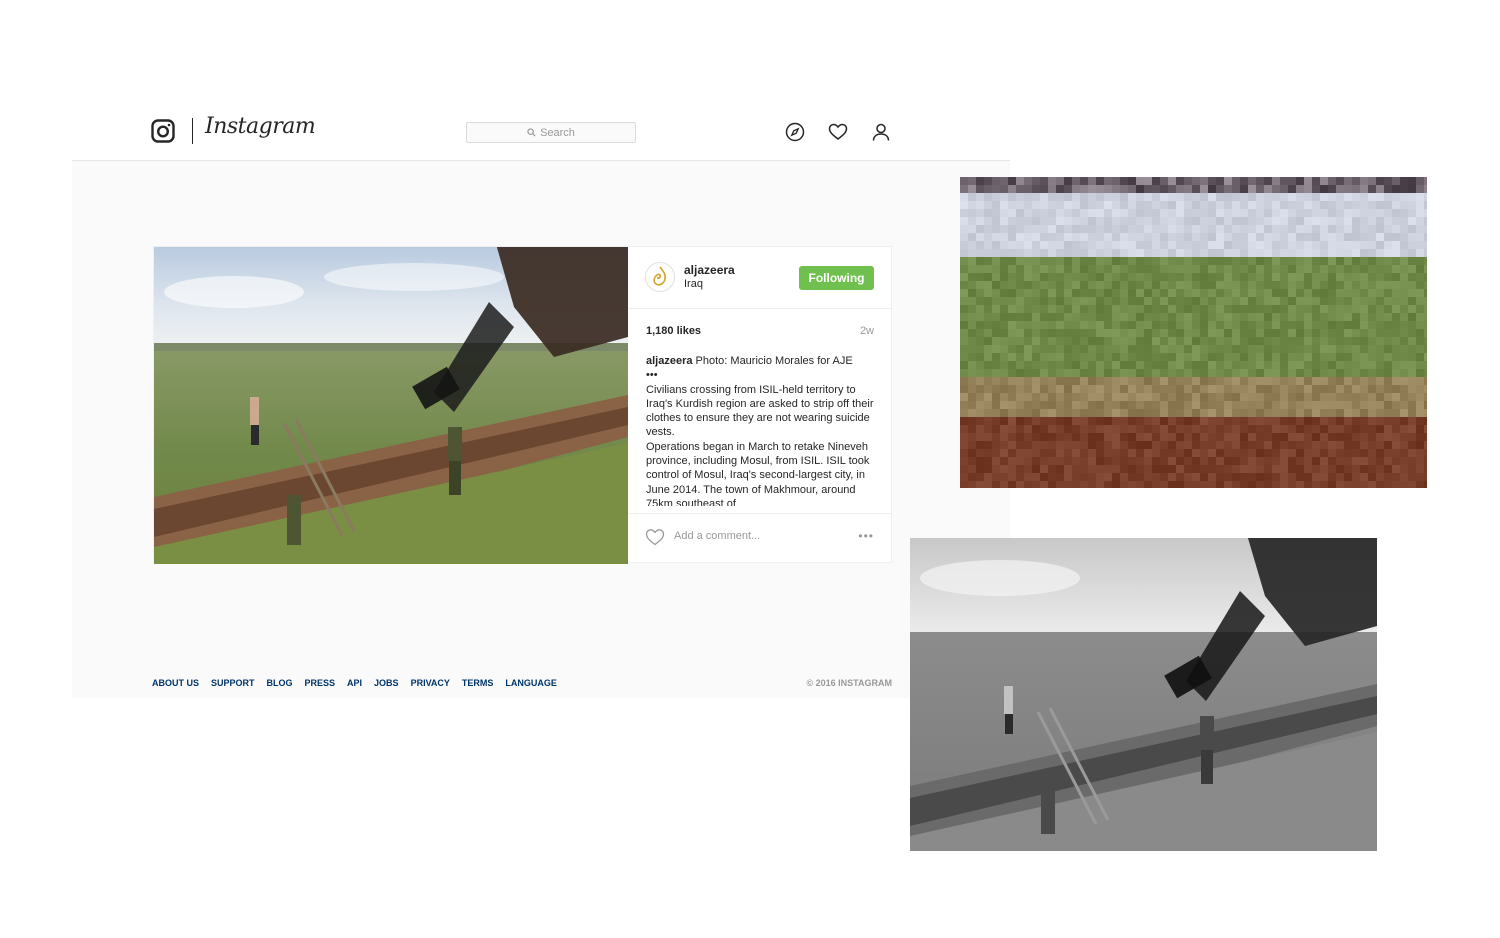 The width and height of the screenshot is (1500, 938). What do you see at coordinates (867, 331) in the screenshot?
I see `post-timestamp: 2w` at bounding box center [867, 331].